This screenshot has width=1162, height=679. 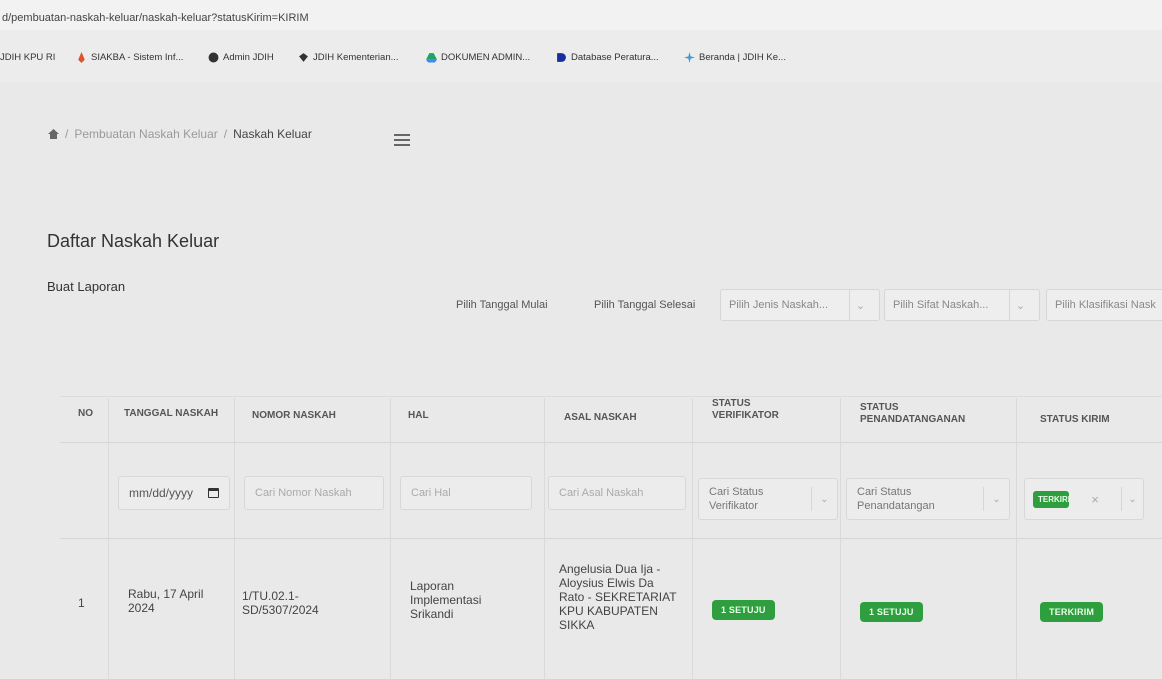 What do you see at coordinates (913, 413) in the screenshot?
I see `header-status-penandatanganan: STATUS PENANDATANGANAN` at bounding box center [913, 413].